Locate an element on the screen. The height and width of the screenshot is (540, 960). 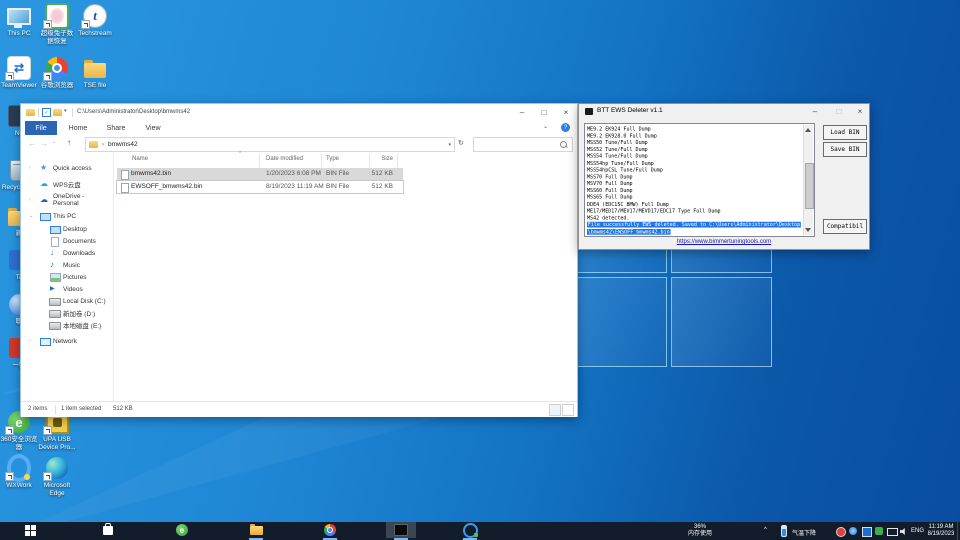
sidebar-item-disk-d: 新加卷 (D:) is located at coordinates (66, 313).